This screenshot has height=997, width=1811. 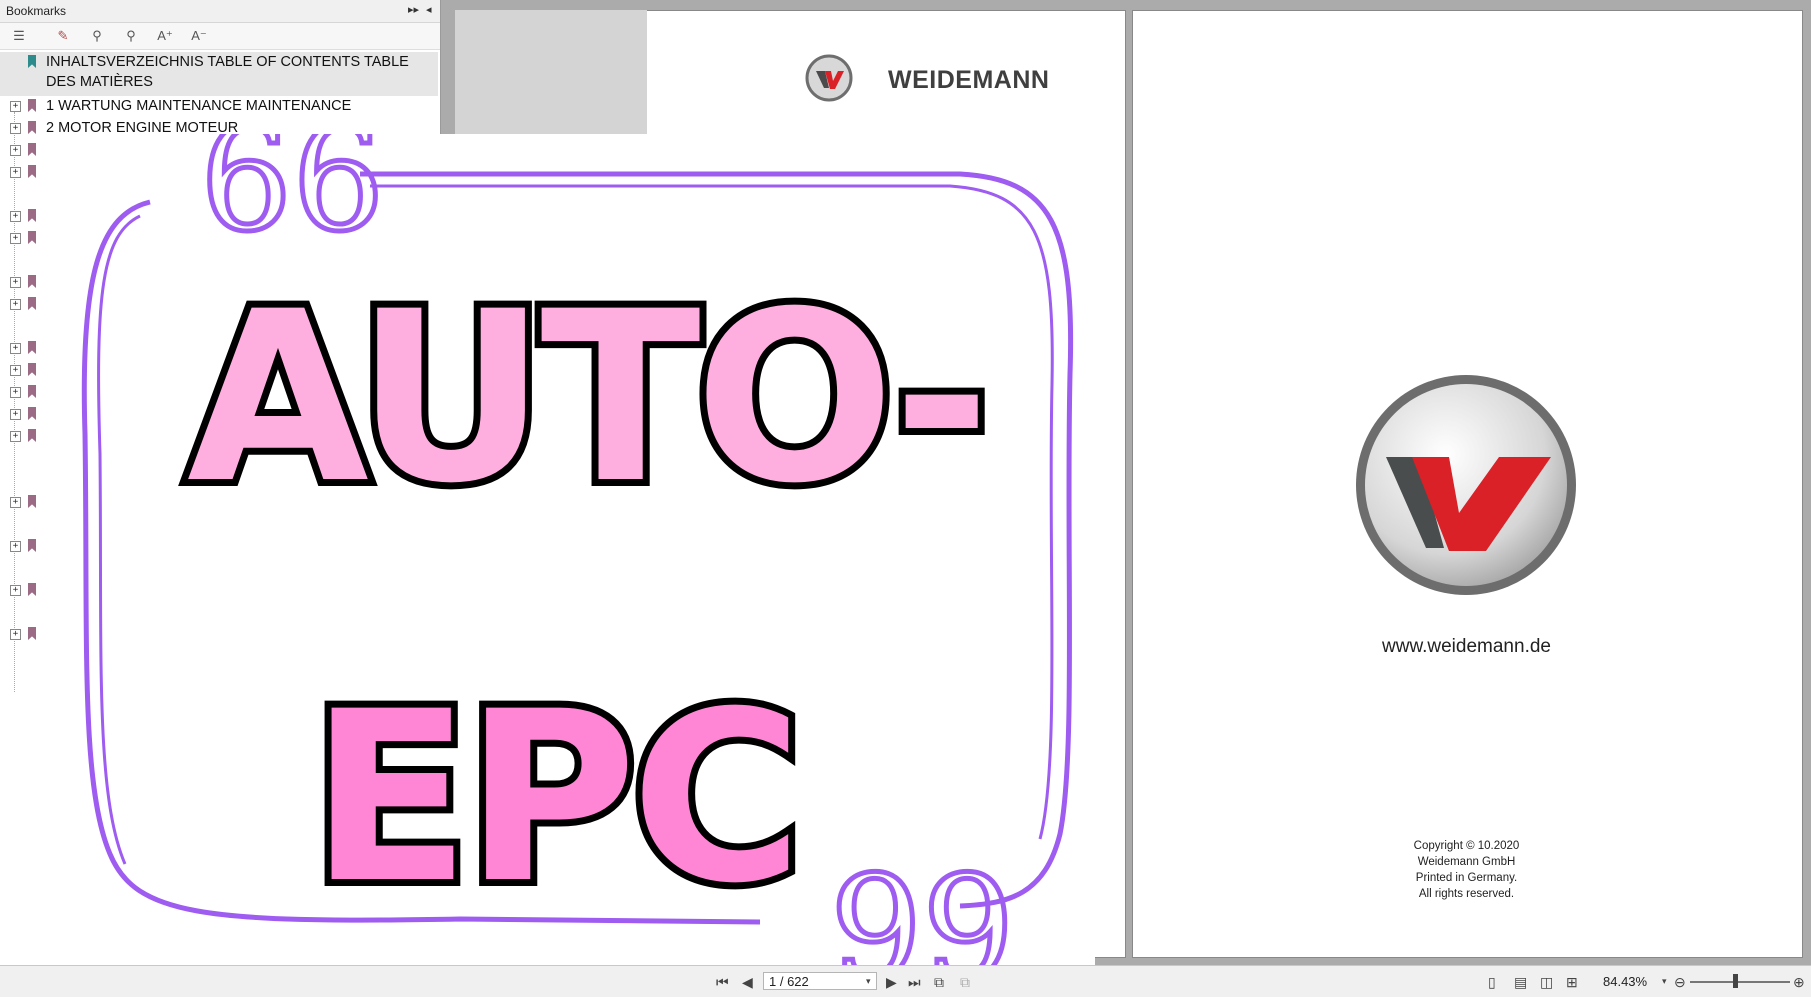 I want to click on bookmarks-title: Bookmarks, so click(x=36, y=11).